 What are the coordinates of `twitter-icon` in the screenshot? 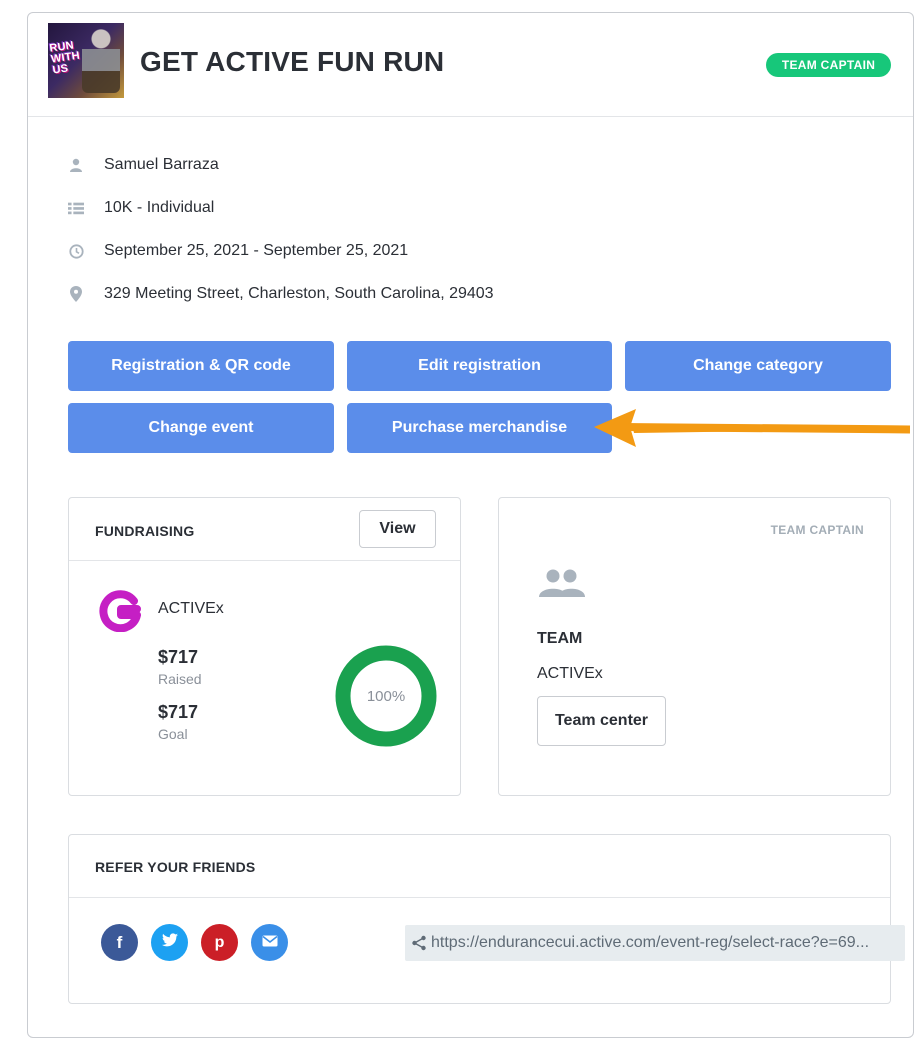 It's located at (169, 942).